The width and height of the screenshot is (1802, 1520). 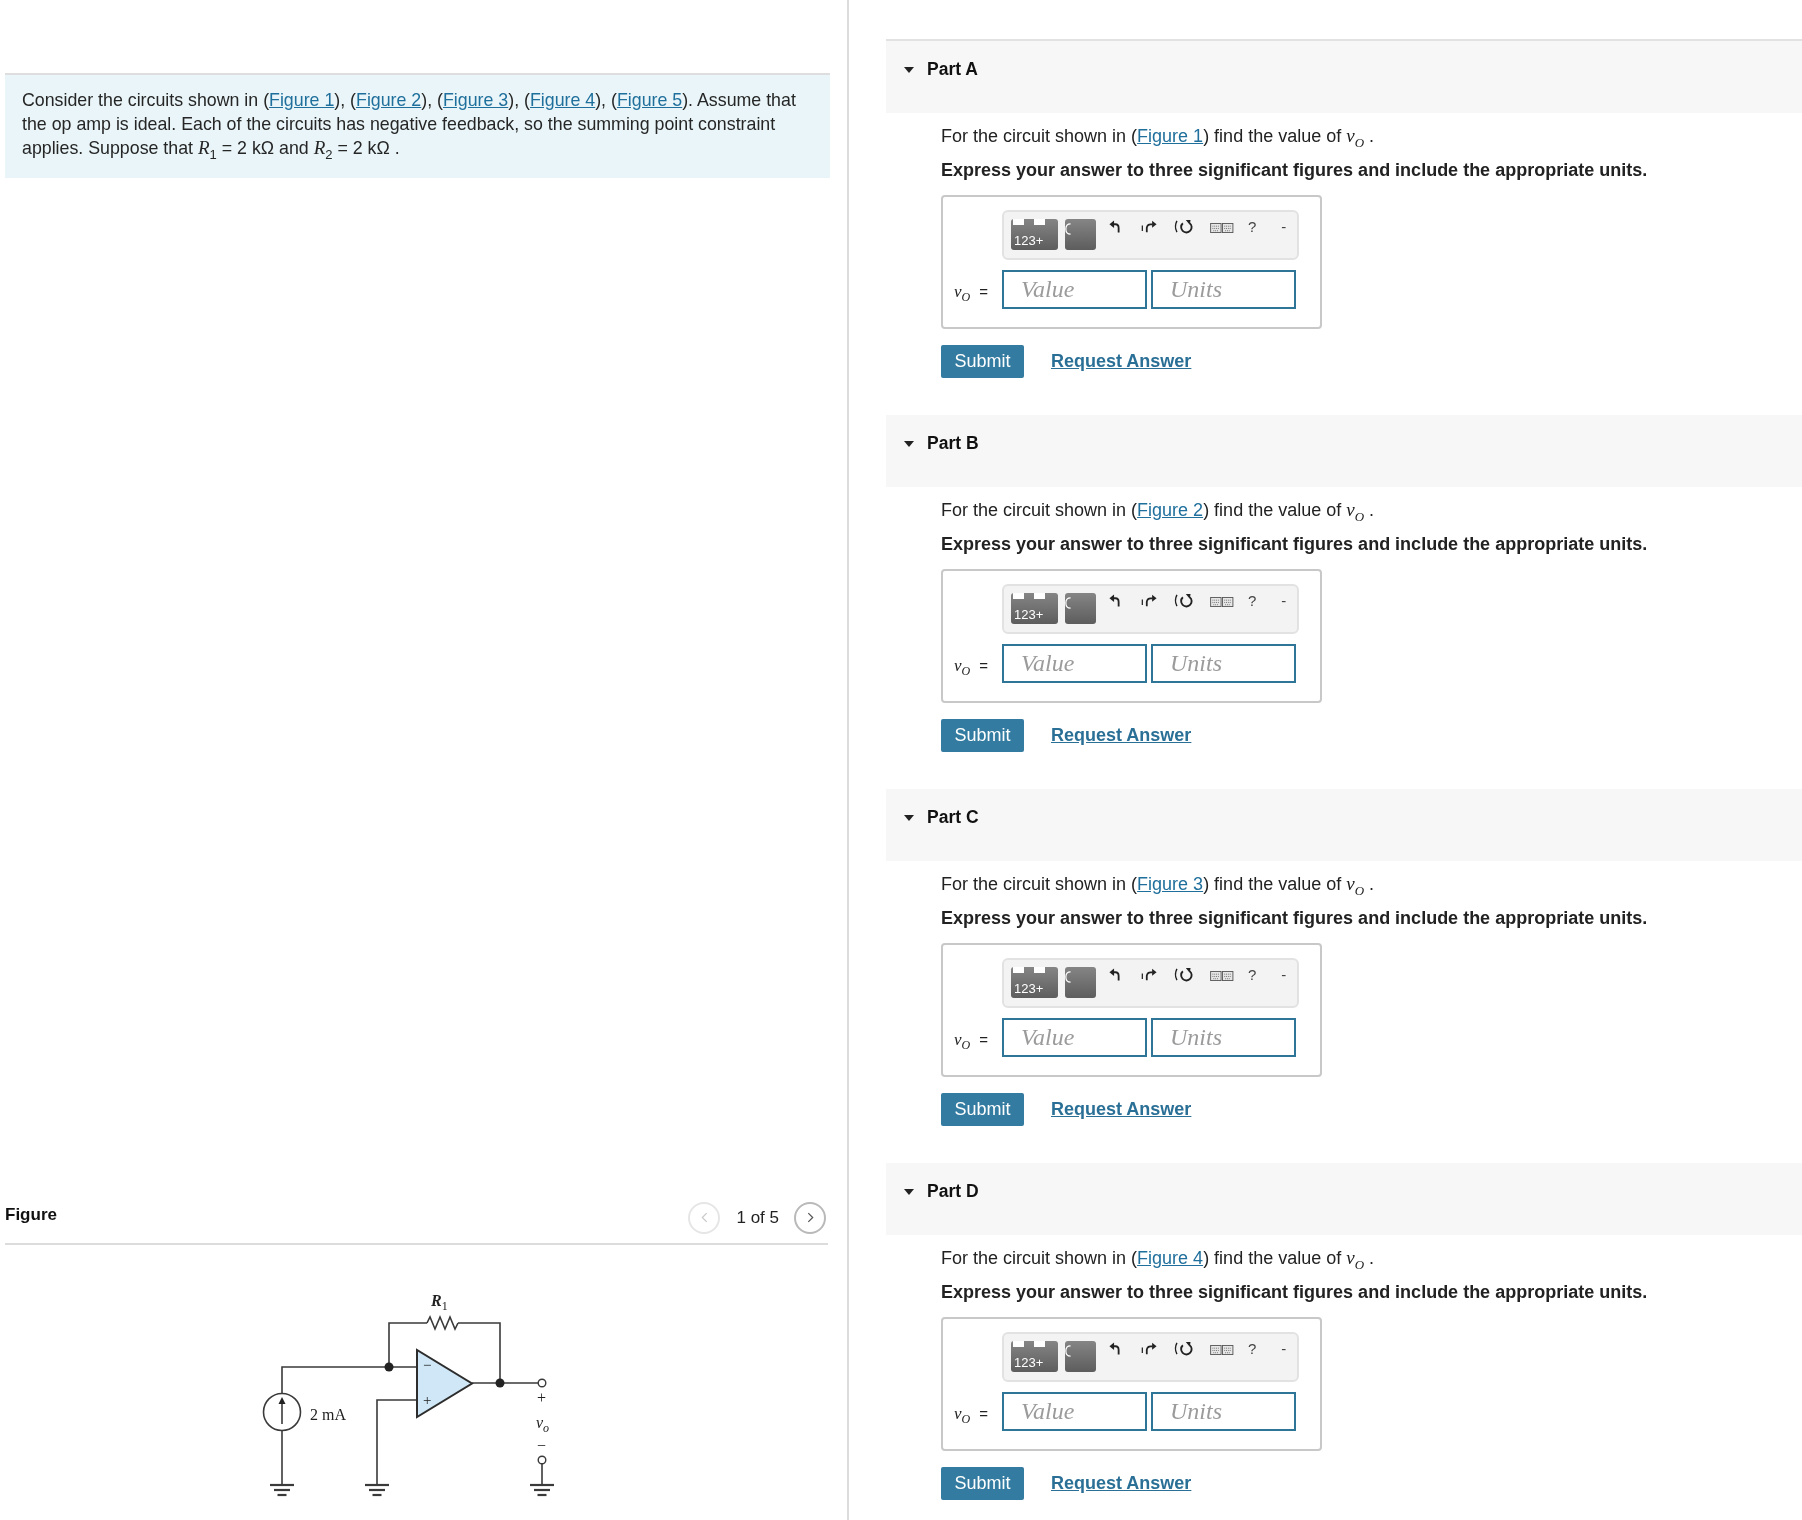 I want to click on part-title: Part D, so click(x=953, y=1191).